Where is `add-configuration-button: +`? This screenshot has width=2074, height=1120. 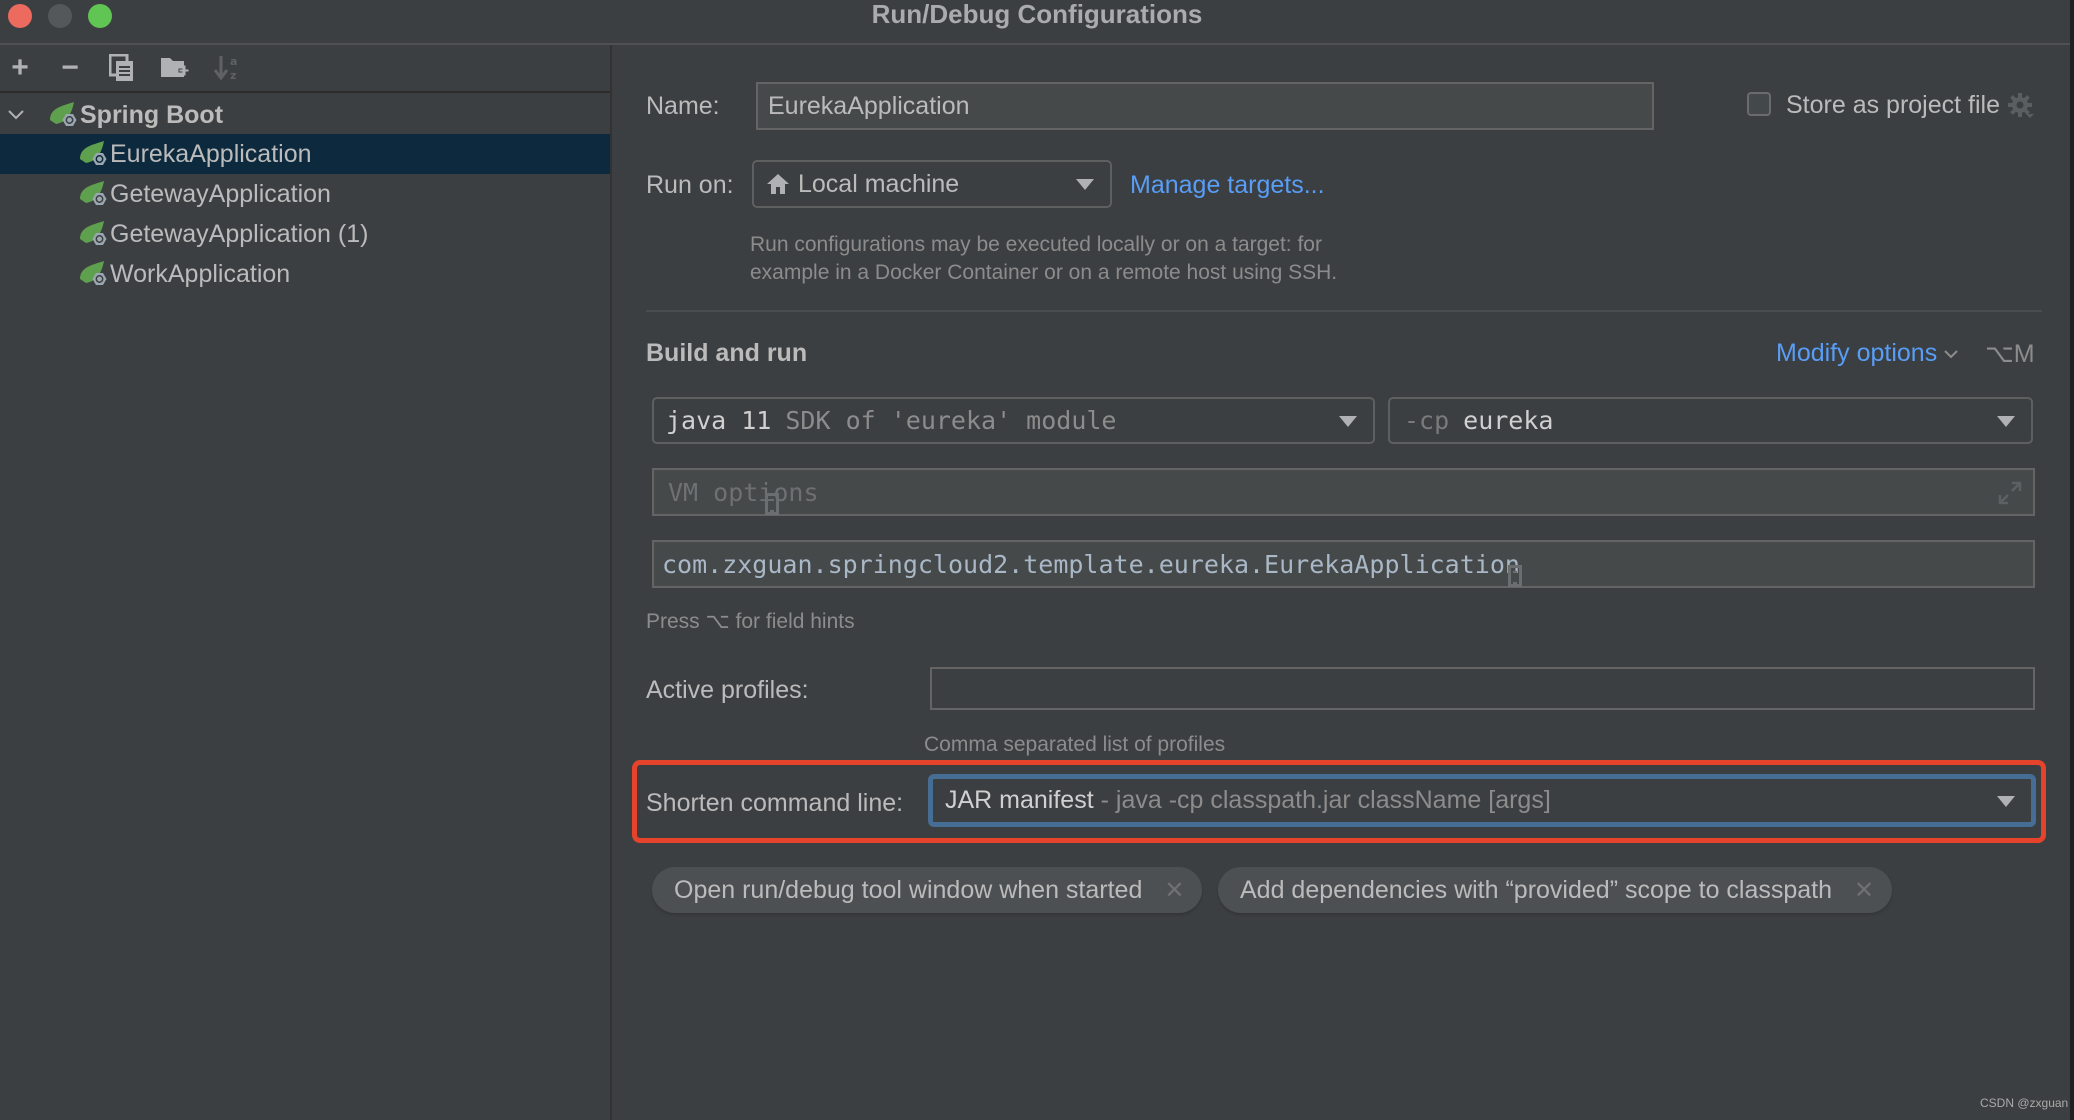 add-configuration-button: + is located at coordinates (20, 68).